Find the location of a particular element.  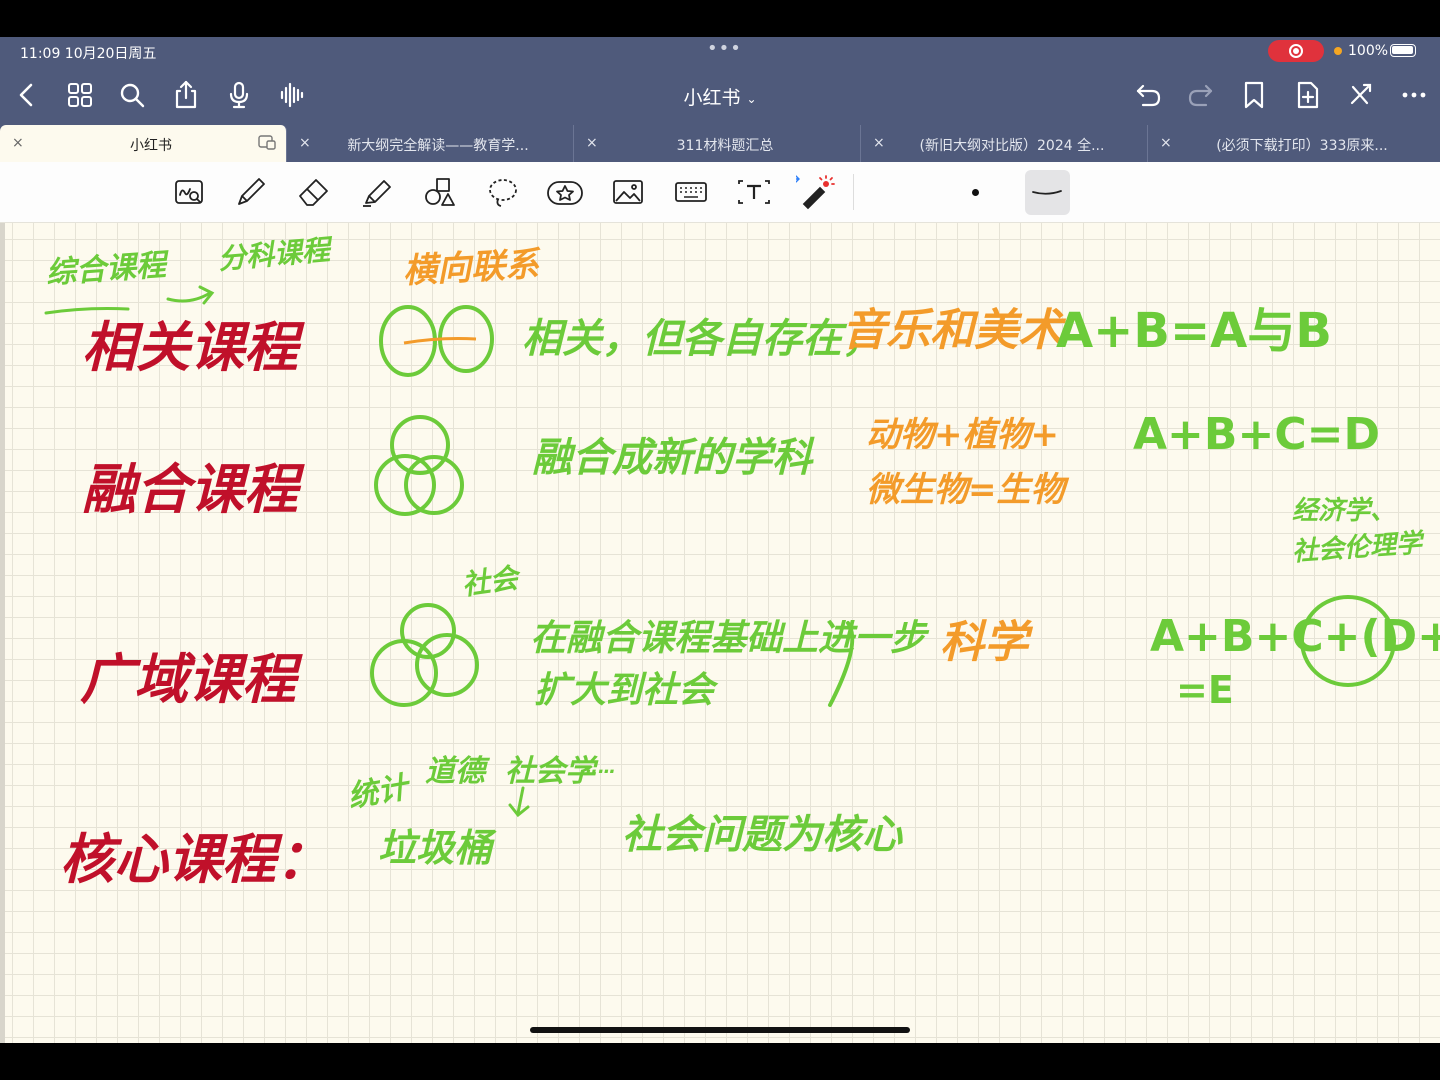

top-letterbox is located at coordinates (720, 18).